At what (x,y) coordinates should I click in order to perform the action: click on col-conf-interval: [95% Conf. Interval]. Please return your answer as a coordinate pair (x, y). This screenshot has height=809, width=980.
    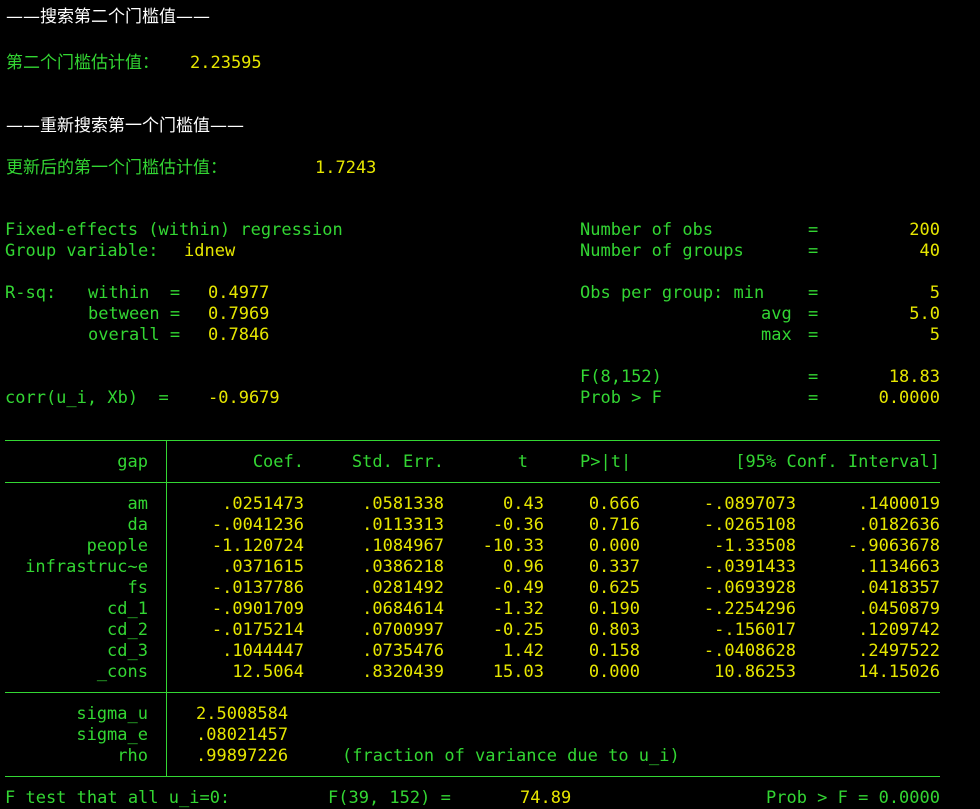
    Looking at the image, I should click on (837, 462).